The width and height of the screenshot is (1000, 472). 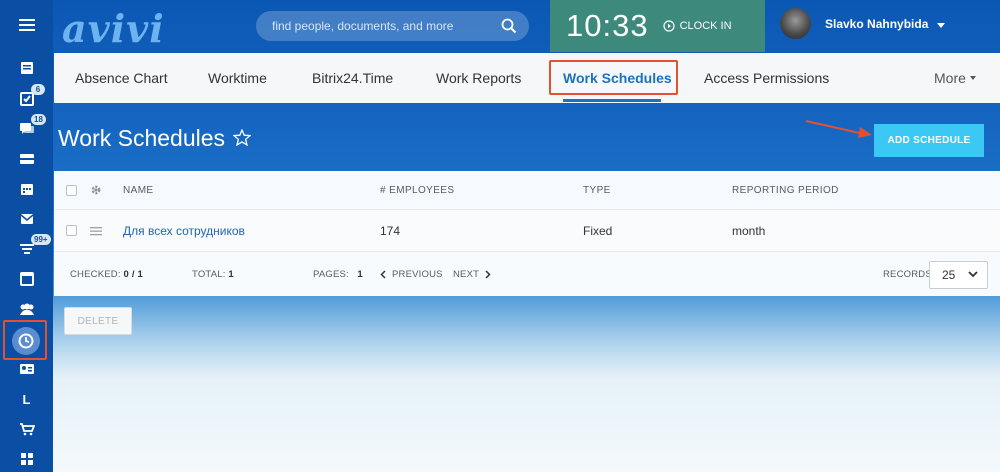 I want to click on page-title-text: Work Schedules, so click(x=142, y=138).